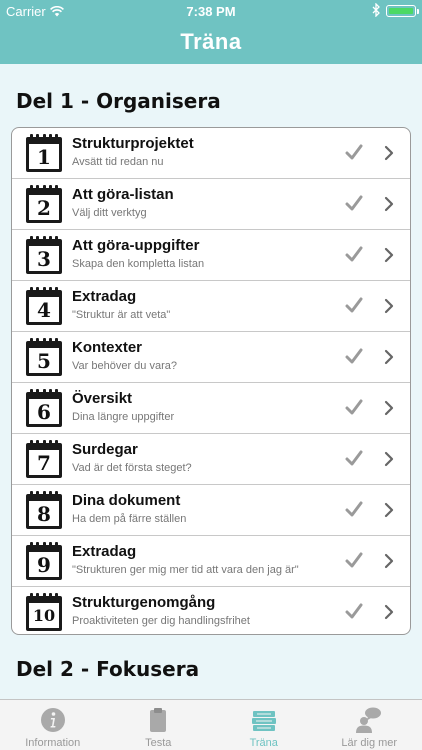 The height and width of the screenshot is (750, 422). I want to click on list-item: 1 Strukturprojektet Avsätt tid redan nu, so click(211, 153).